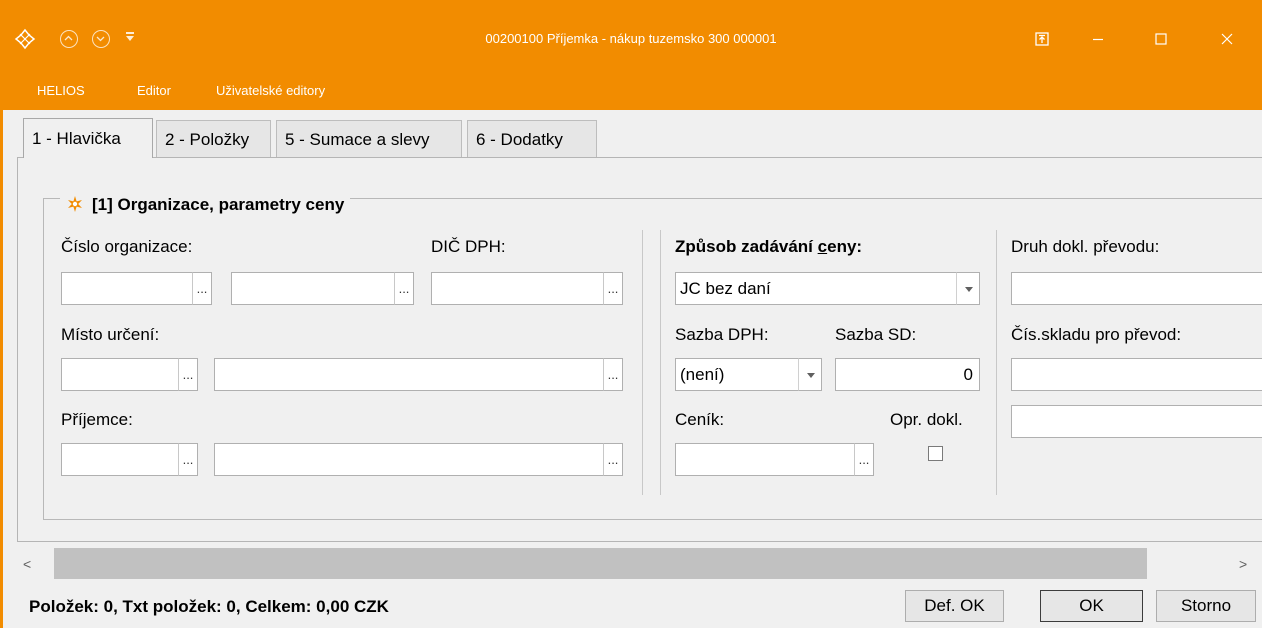 The height and width of the screenshot is (628, 1262). What do you see at coordinates (935, 453) in the screenshot?
I see `opr-dokl-checkbox` at bounding box center [935, 453].